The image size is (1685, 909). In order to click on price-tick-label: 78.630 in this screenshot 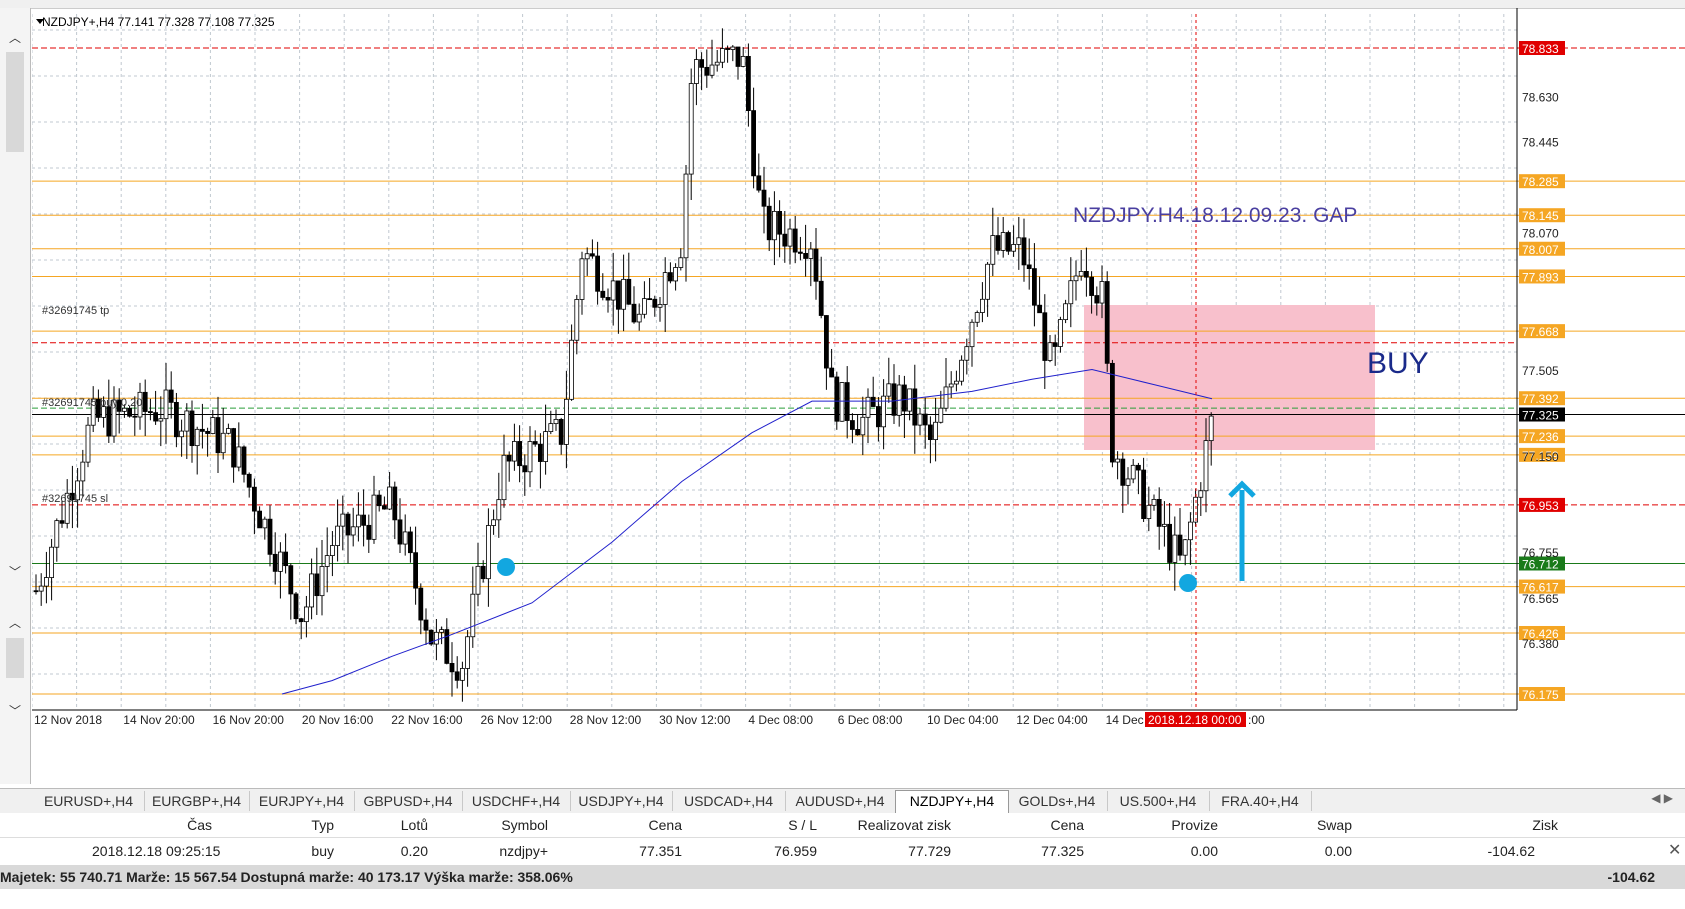, I will do `click(1540, 97)`.